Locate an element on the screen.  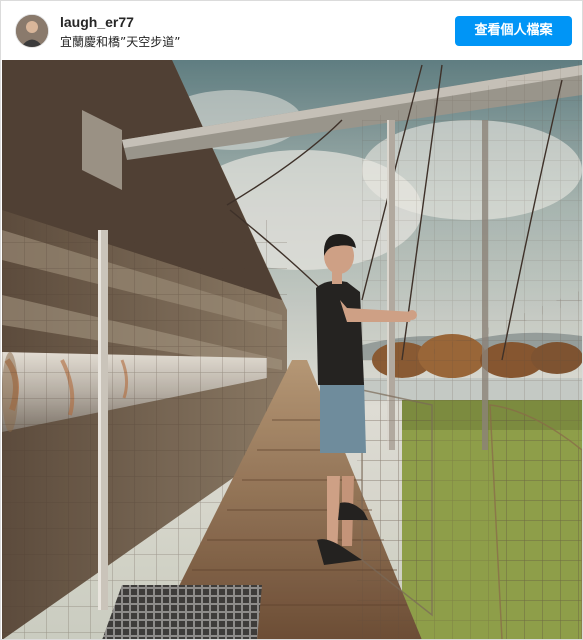
user-avatar is located at coordinates (32, 31).